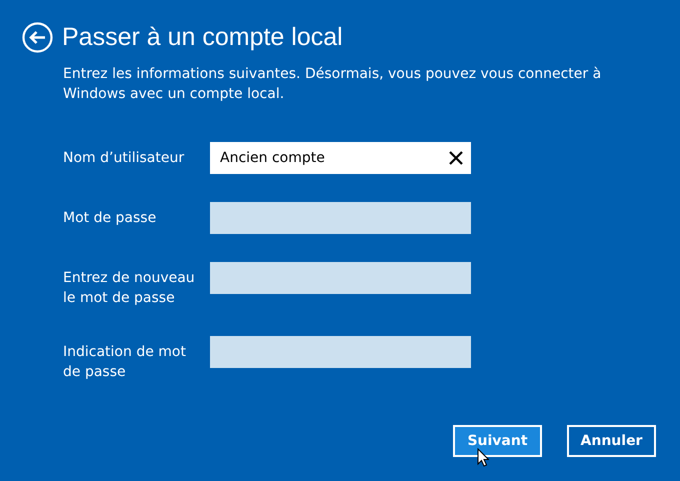  What do you see at coordinates (129, 288) in the screenshot?
I see `field-label: Entrez de nouveau le mot de passe` at bounding box center [129, 288].